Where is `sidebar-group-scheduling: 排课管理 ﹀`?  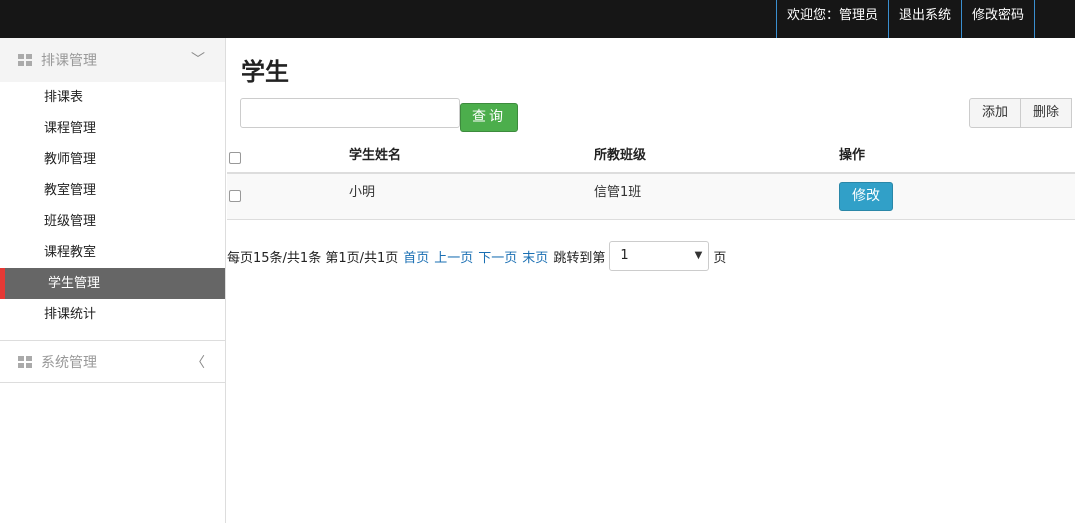 sidebar-group-scheduling: 排课管理 ﹀ is located at coordinates (112, 60).